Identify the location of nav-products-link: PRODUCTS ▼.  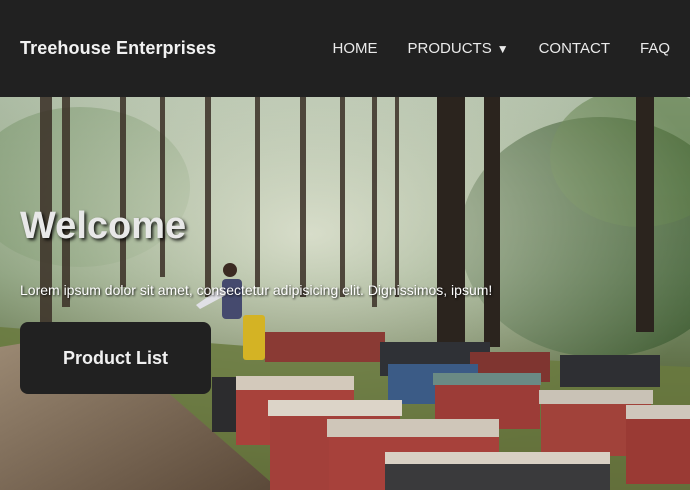
(458, 48).